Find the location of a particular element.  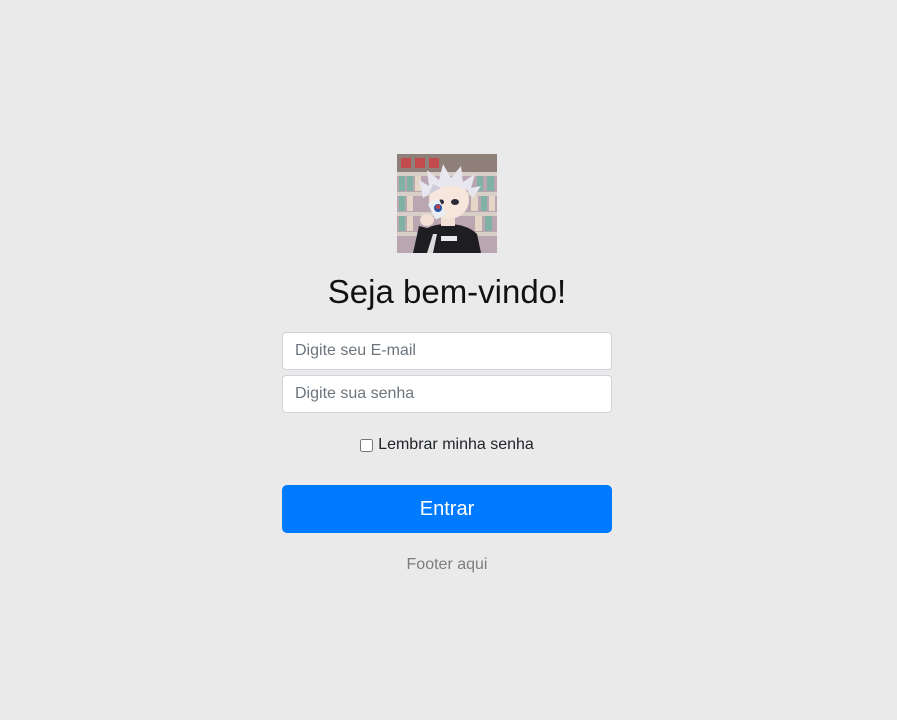

footer-text: Footer aqui is located at coordinates (447, 564).